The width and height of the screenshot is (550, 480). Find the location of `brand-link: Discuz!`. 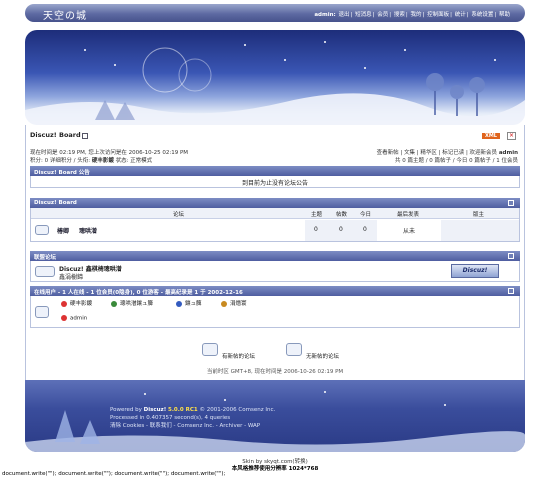

brand-link: Discuz! is located at coordinates (155, 410).